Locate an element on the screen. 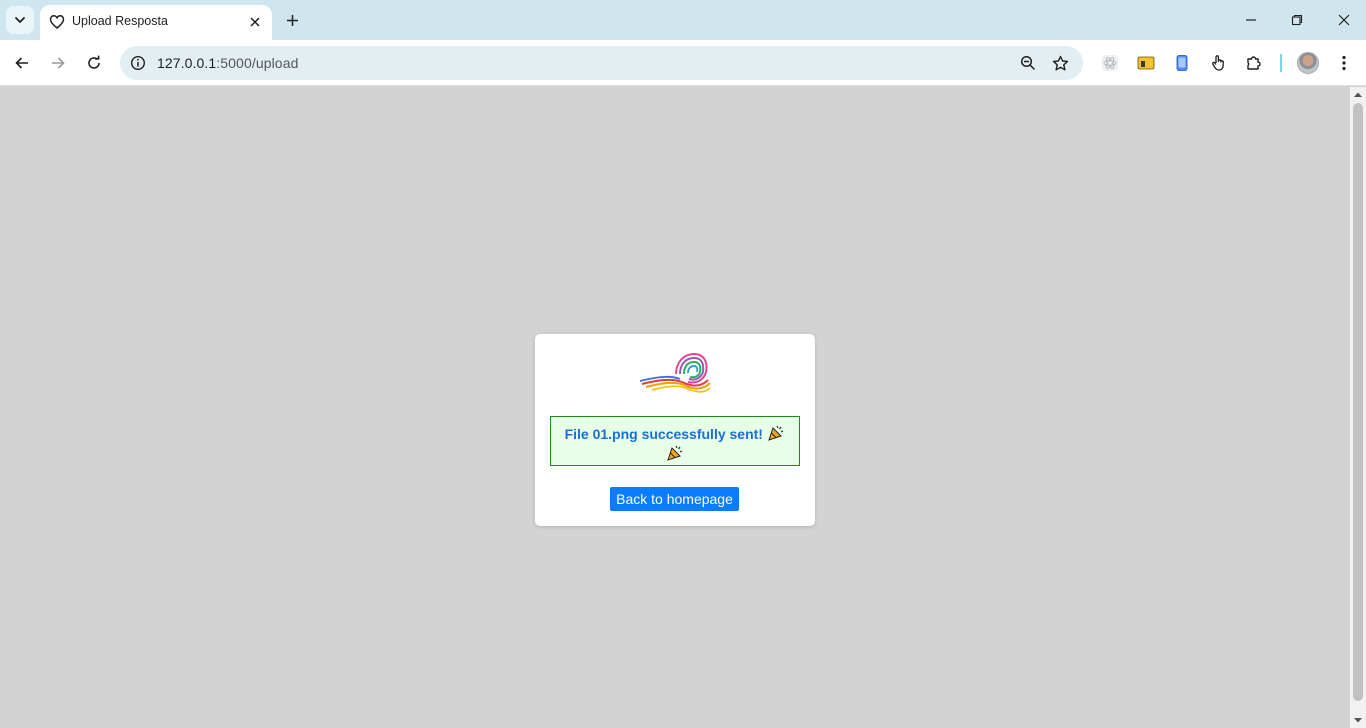 The width and height of the screenshot is (1366, 728). restore-icon is located at coordinates (1297, 20).